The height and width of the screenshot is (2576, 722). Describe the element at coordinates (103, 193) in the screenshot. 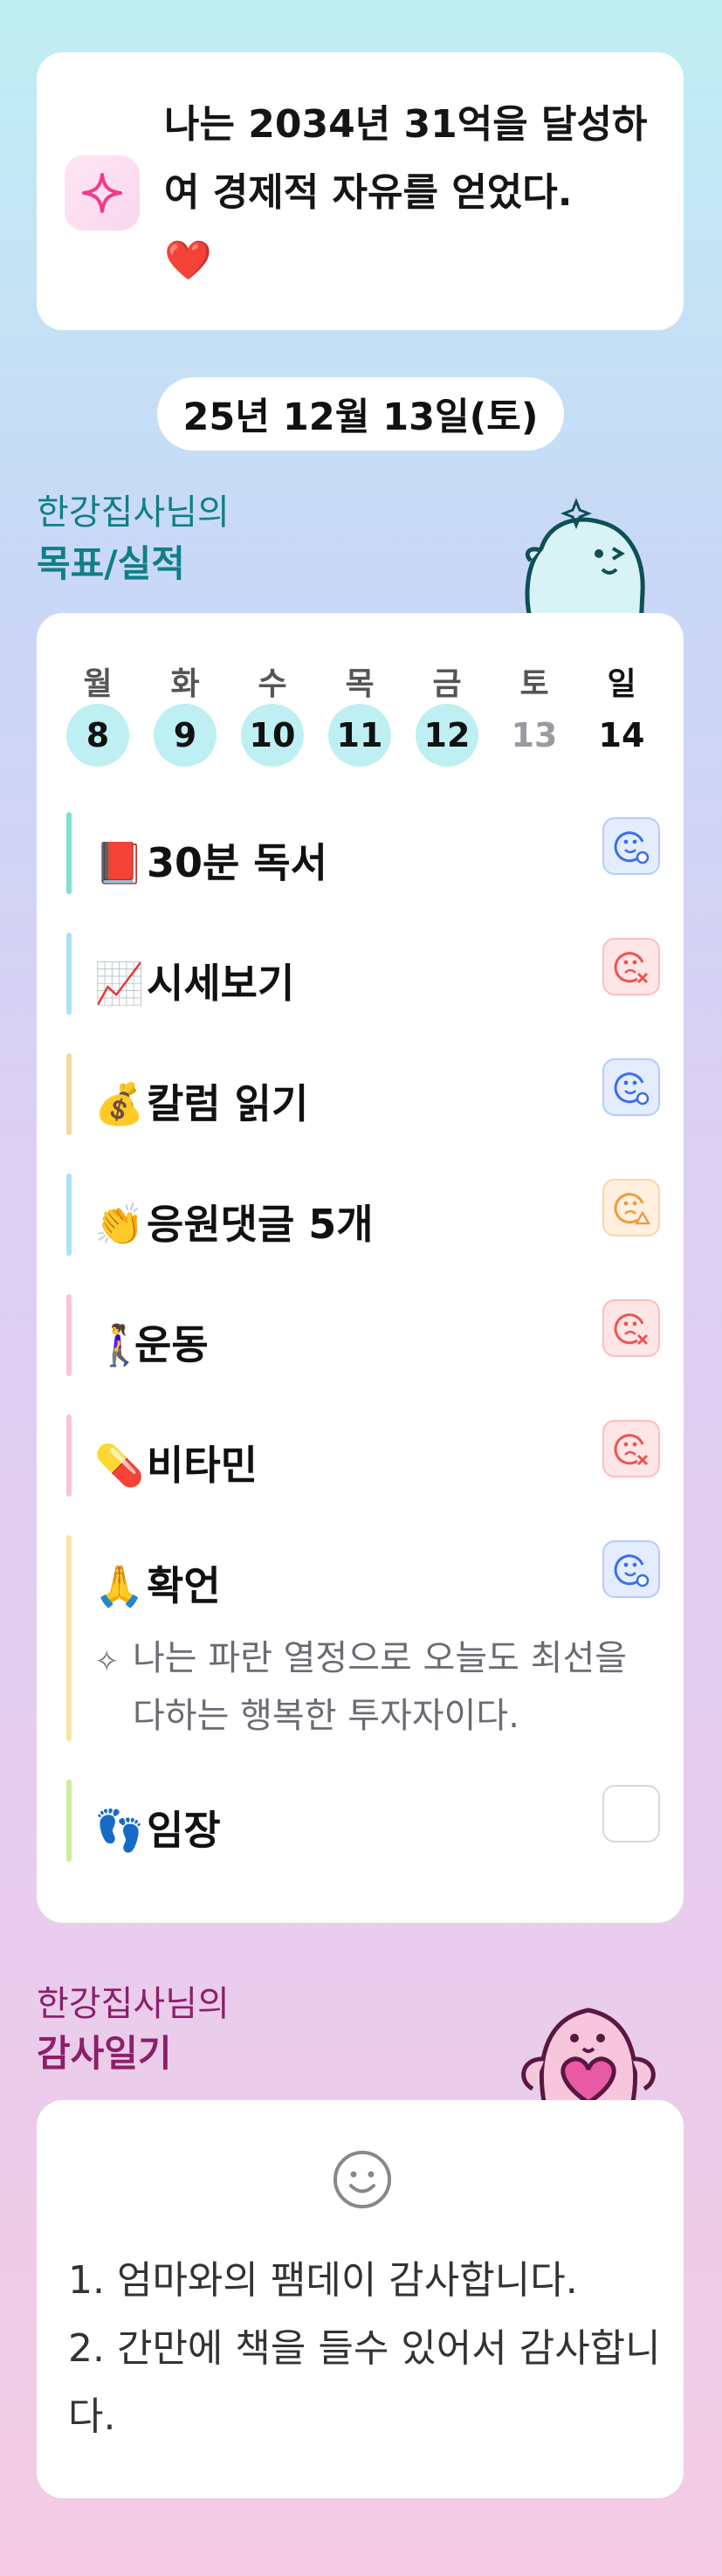

I see `sparkle-icon` at that location.